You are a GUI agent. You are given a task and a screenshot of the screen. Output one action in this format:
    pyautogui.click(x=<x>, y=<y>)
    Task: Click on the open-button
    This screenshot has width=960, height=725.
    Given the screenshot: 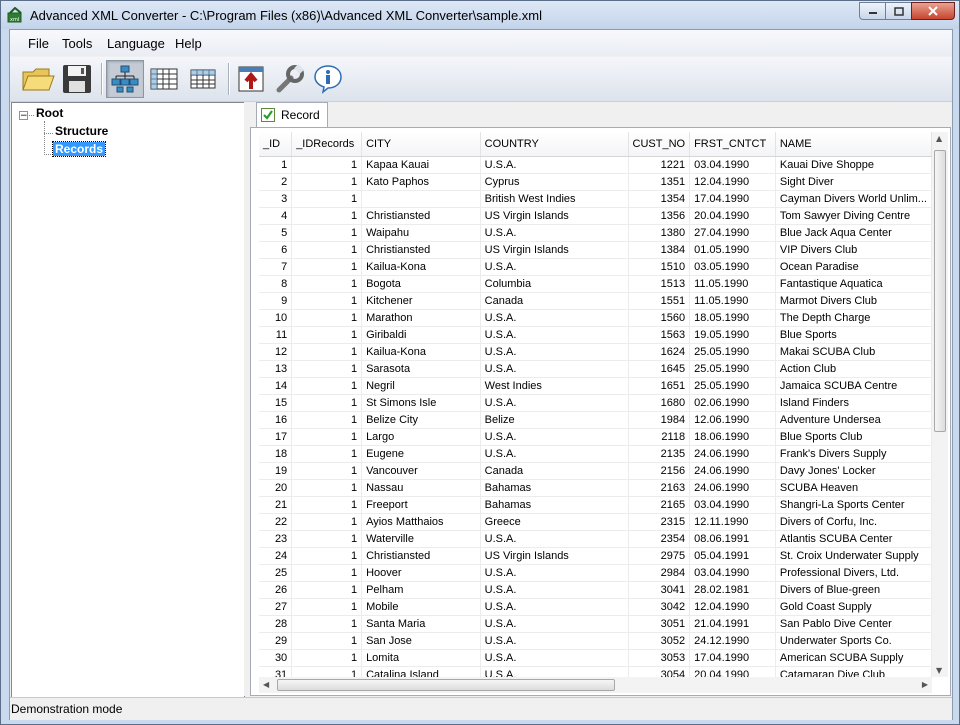 What is the action you would take?
    pyautogui.click(x=38, y=79)
    